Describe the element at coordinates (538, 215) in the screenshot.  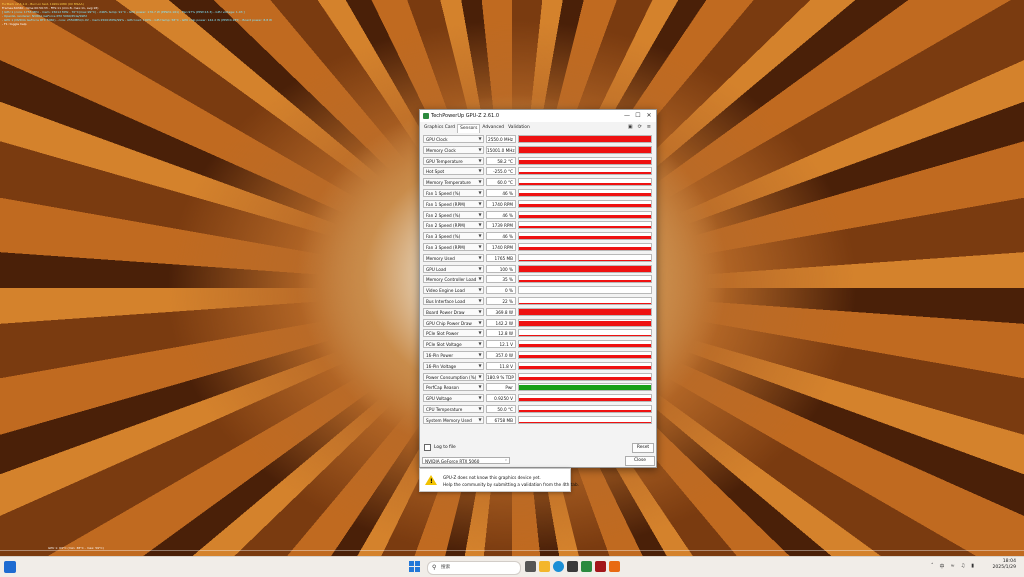
I see `sensor-row: Fan 2 Speed (%) ▼ 46 %` at that location.